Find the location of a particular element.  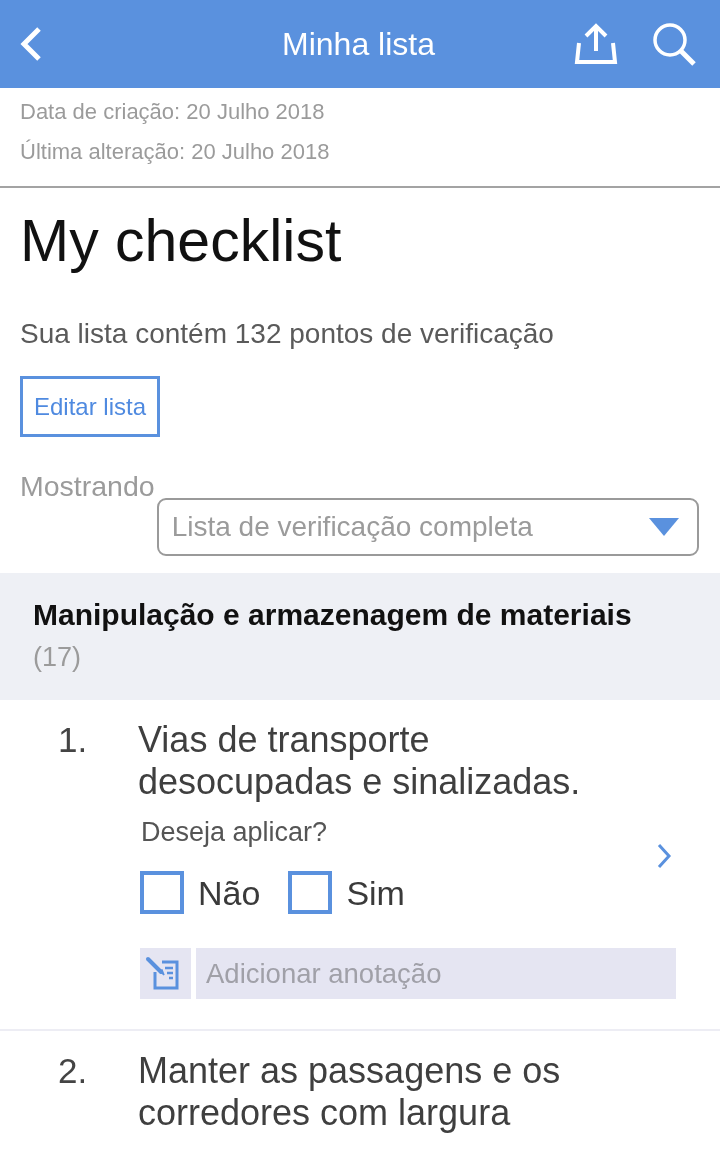

header-title: Minha lista is located at coordinates (358, 44).